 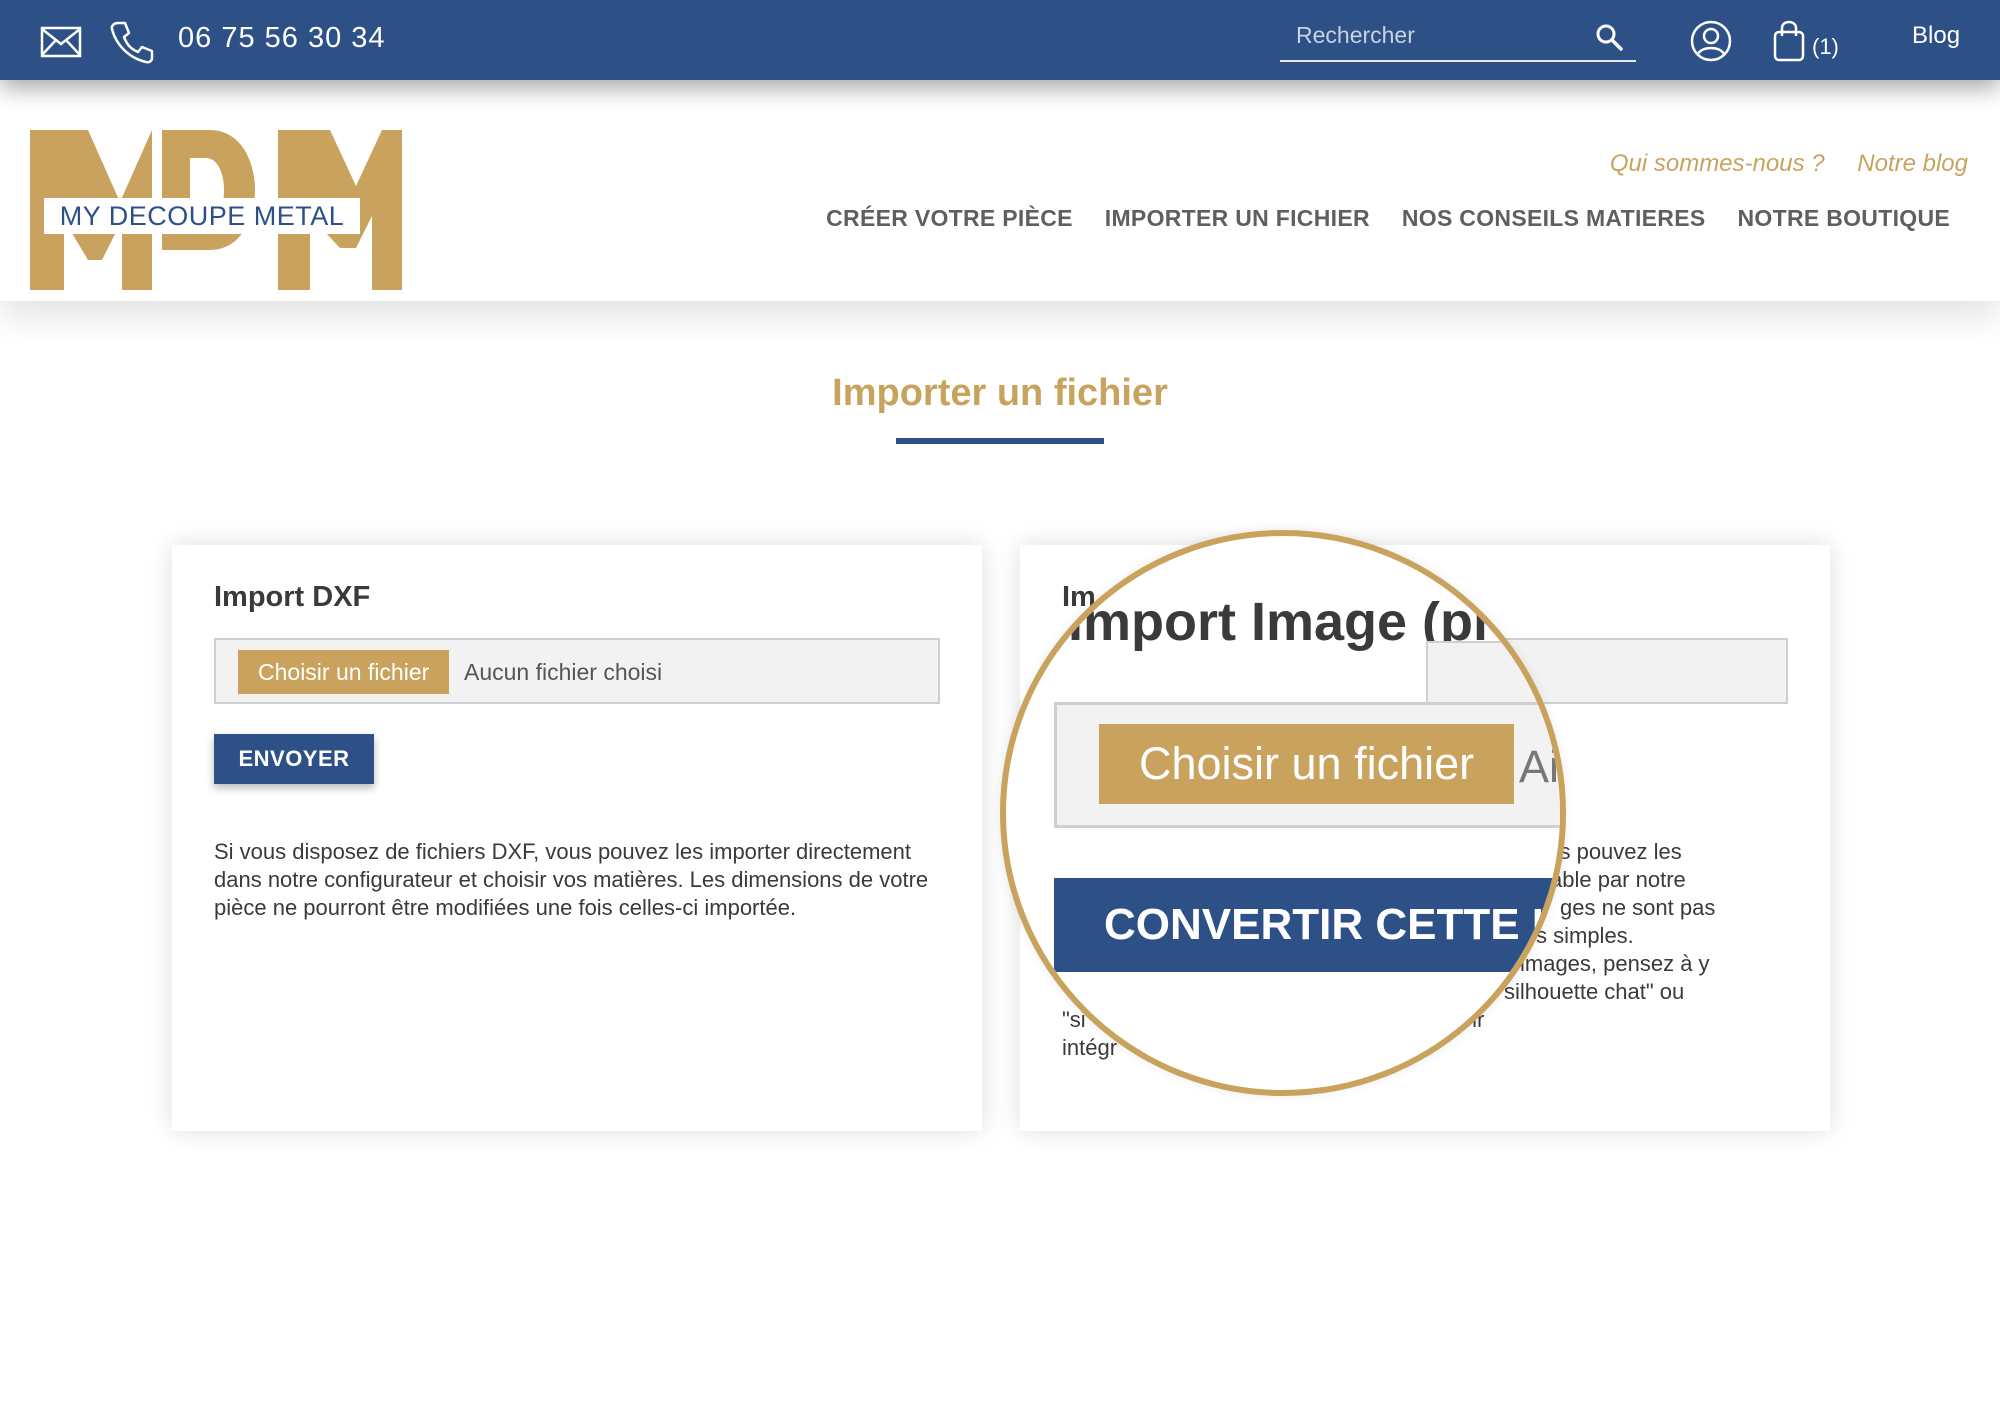 What do you see at coordinates (1825, 47) in the screenshot?
I see `cart-count-badge: (1)` at bounding box center [1825, 47].